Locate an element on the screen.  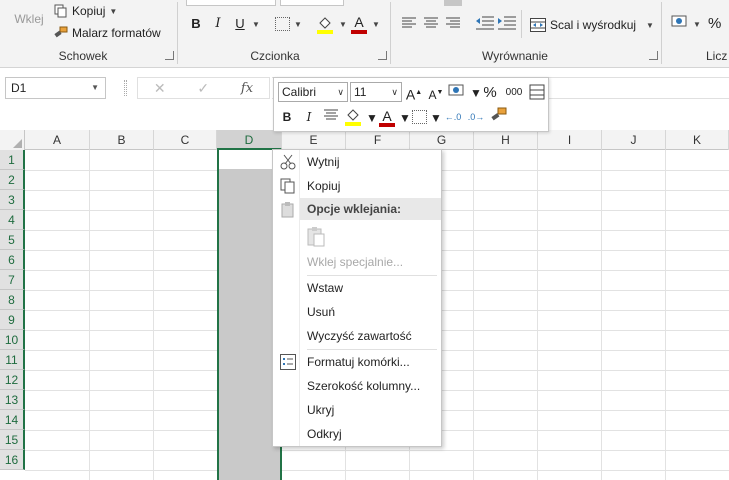
copy-label: Kopiuj is located at coordinates (89, 11).